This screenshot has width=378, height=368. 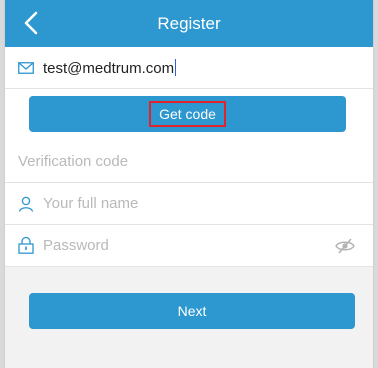 I want to click on user-icon, so click(x=26, y=204).